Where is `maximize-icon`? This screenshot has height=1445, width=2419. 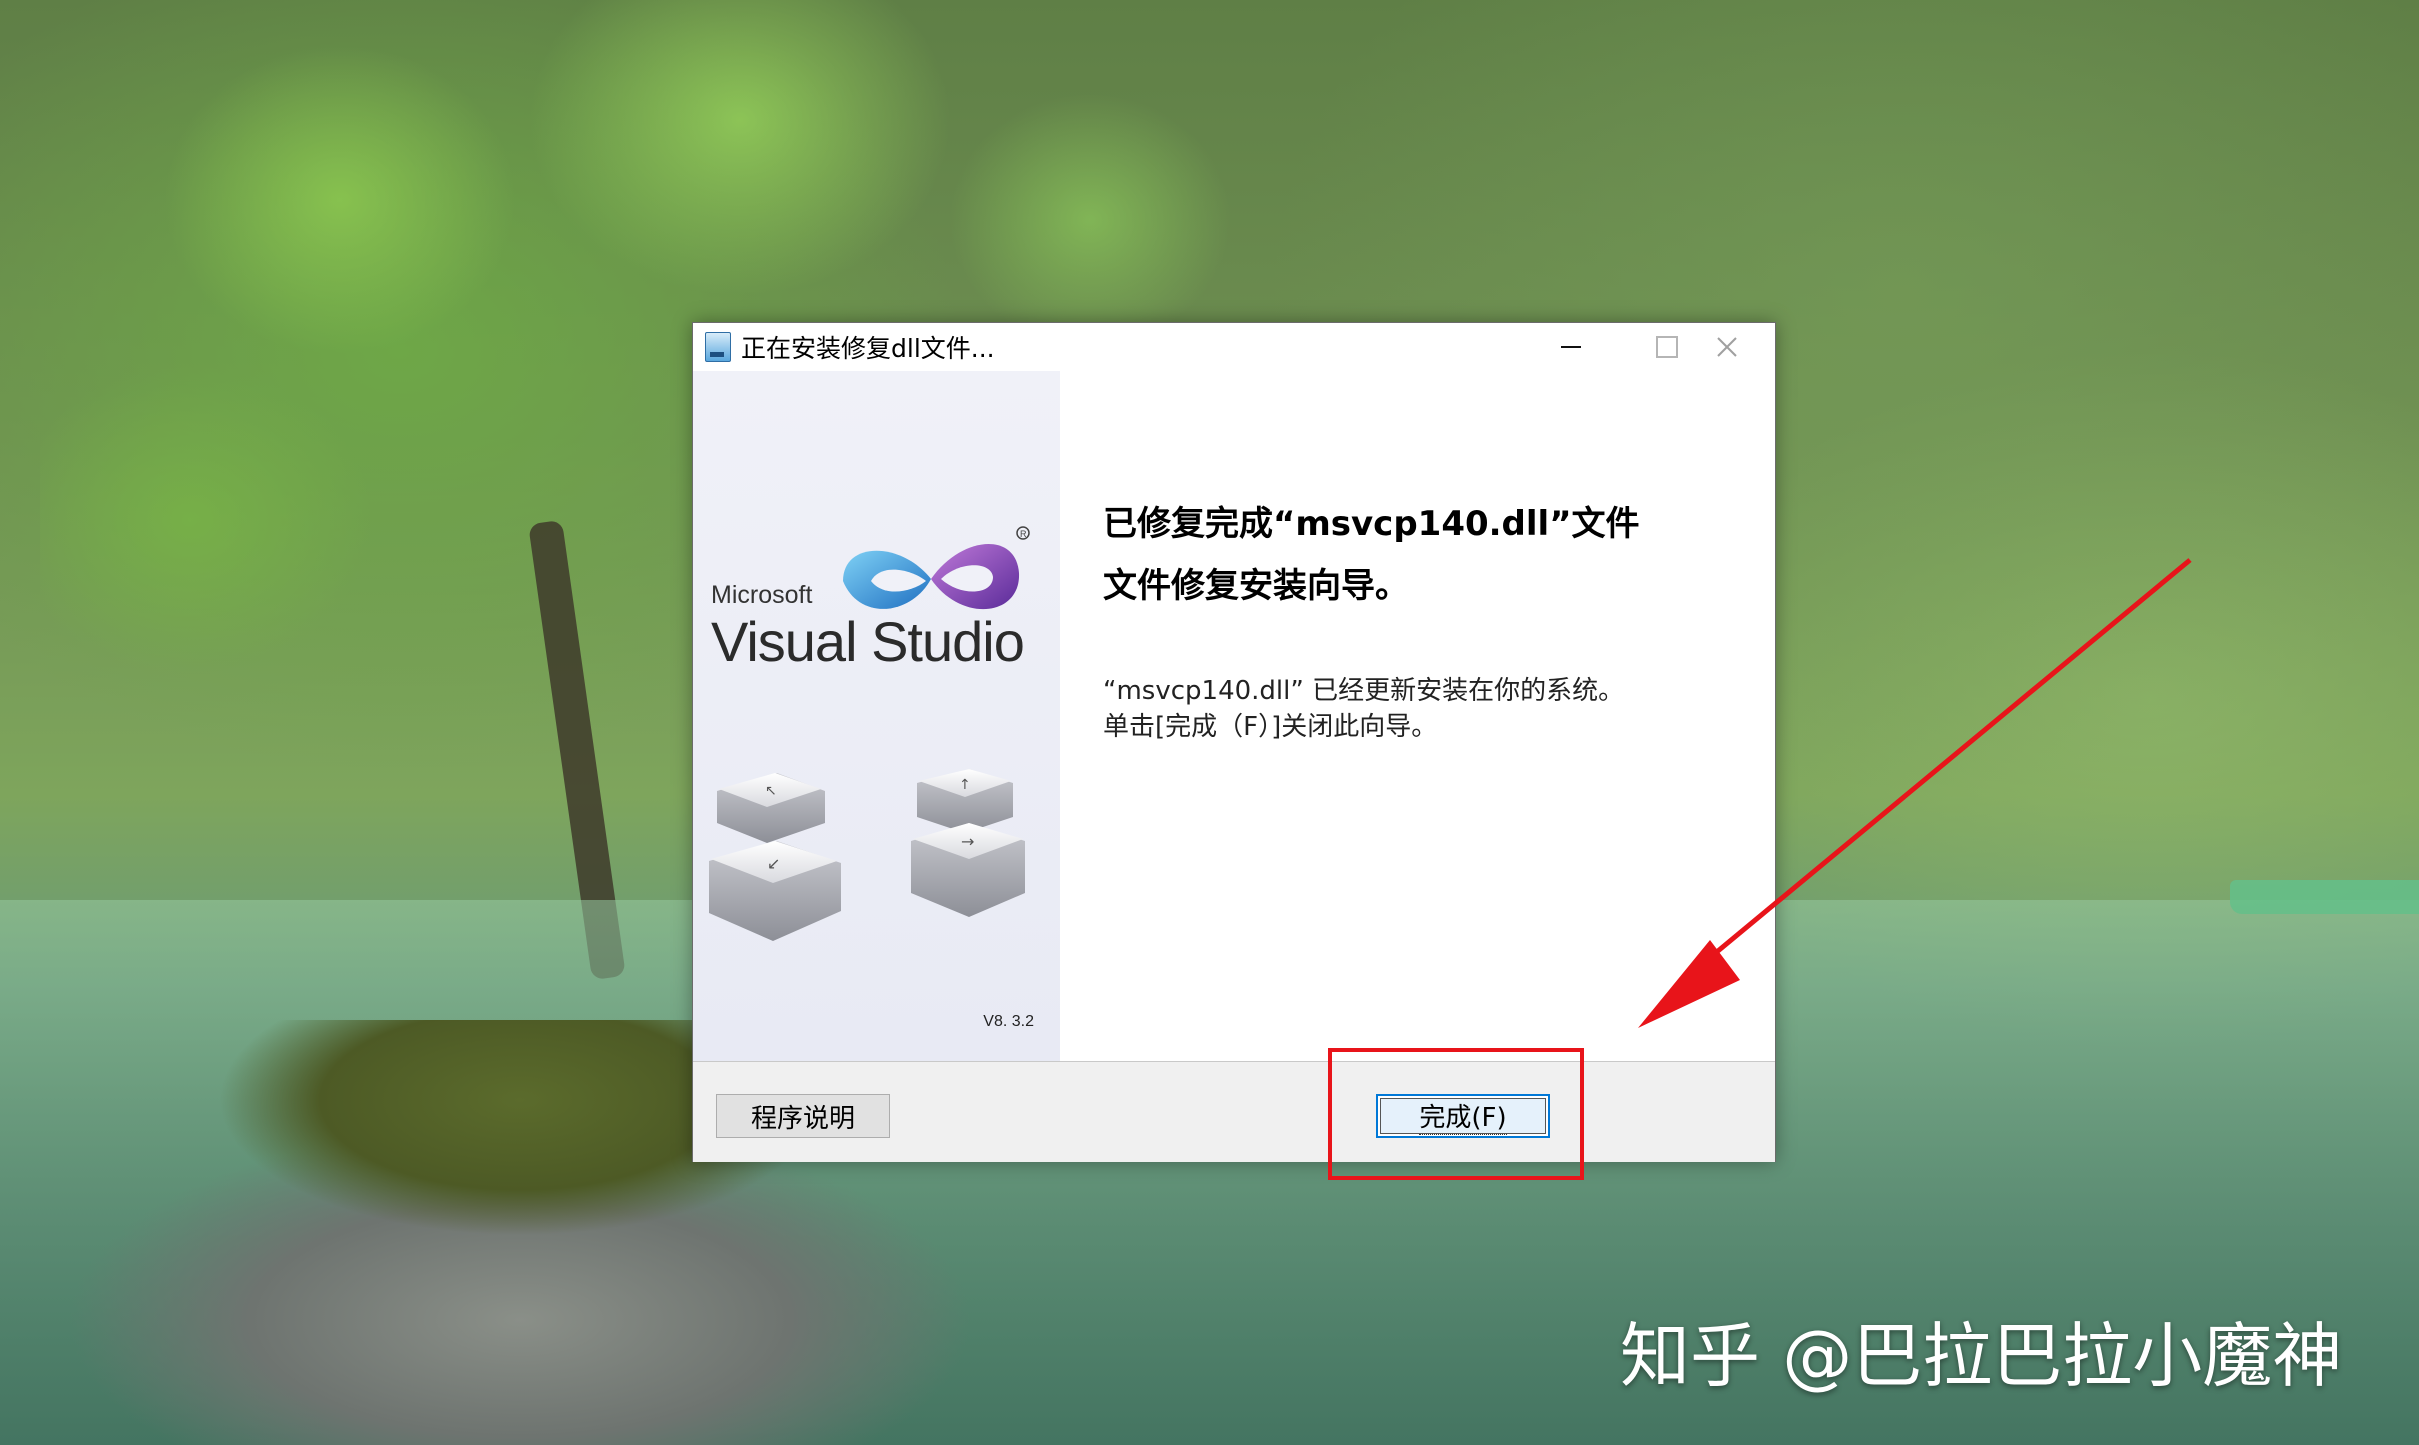
maximize-icon is located at coordinates (1667, 347).